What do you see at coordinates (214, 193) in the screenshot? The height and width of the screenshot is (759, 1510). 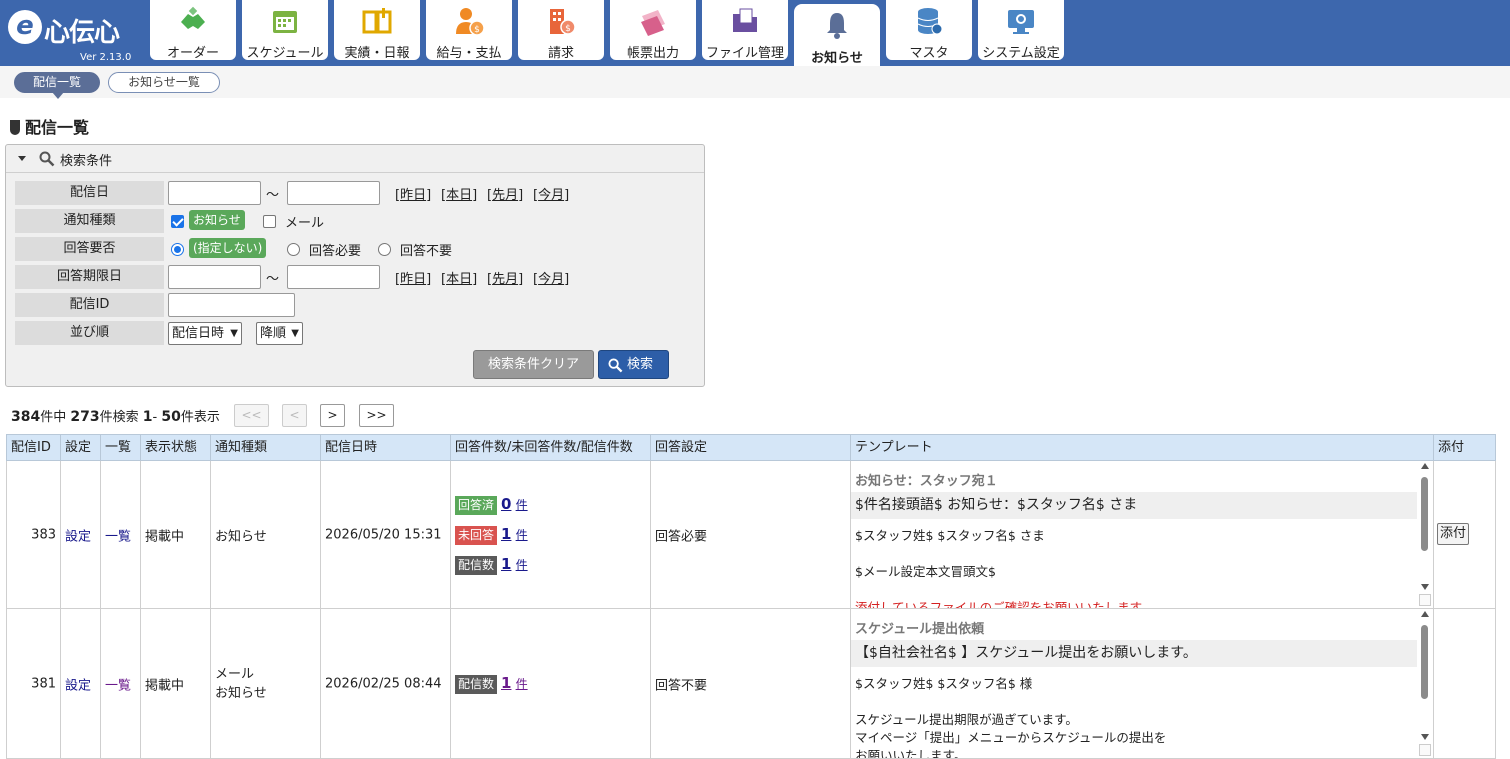 I see `delivery-date-from-input` at bounding box center [214, 193].